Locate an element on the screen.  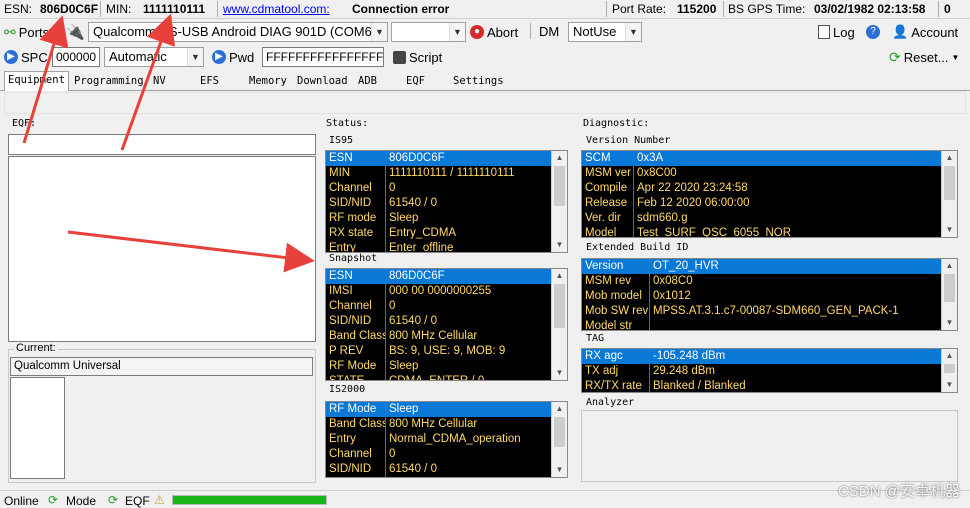
tab-nv: NV is located at coordinates (159, 82).